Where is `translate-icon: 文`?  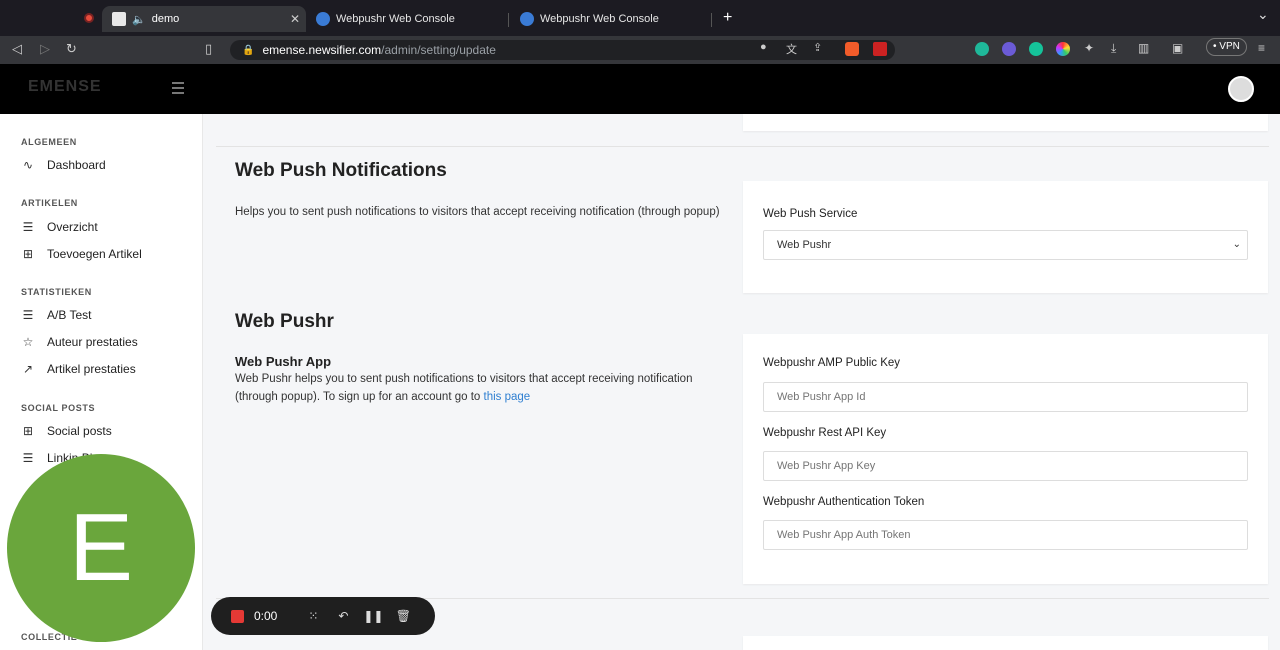
translate-icon: 文 is located at coordinates (791, 49).